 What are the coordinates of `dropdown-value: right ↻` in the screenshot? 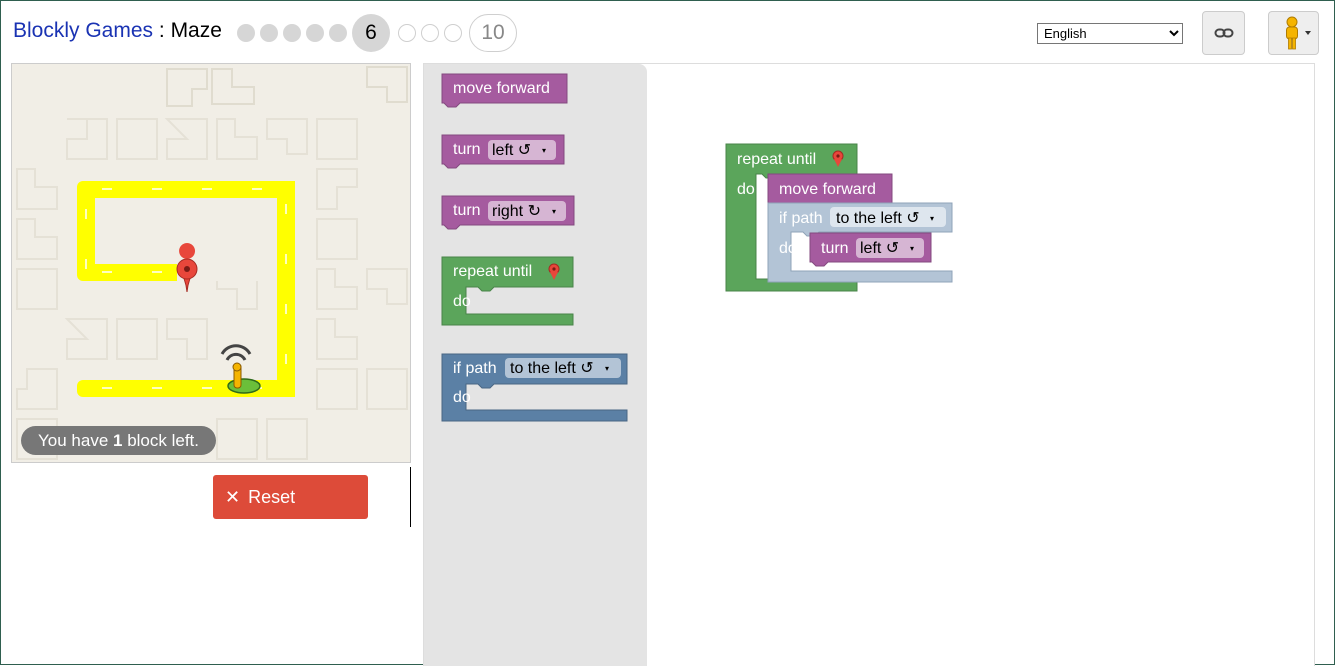 It's located at (516, 211).